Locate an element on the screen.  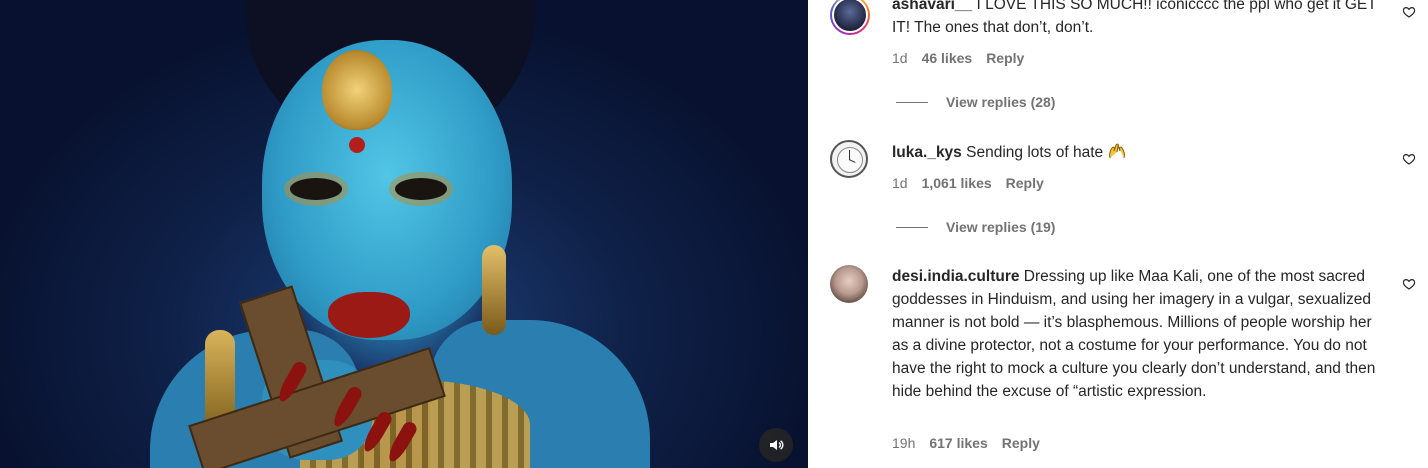
comment-username: ashavari__ is located at coordinates (932, 6).